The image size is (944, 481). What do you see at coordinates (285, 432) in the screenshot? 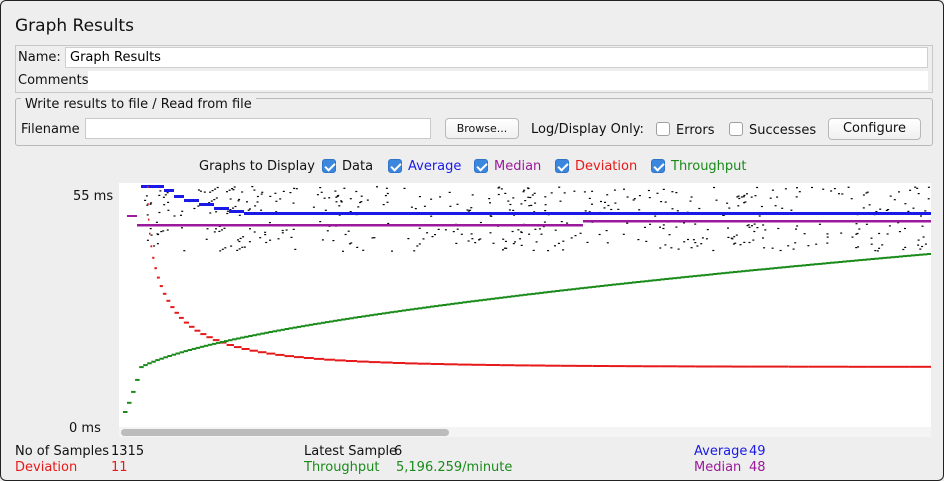
I see `scrollbar-thumb` at bounding box center [285, 432].